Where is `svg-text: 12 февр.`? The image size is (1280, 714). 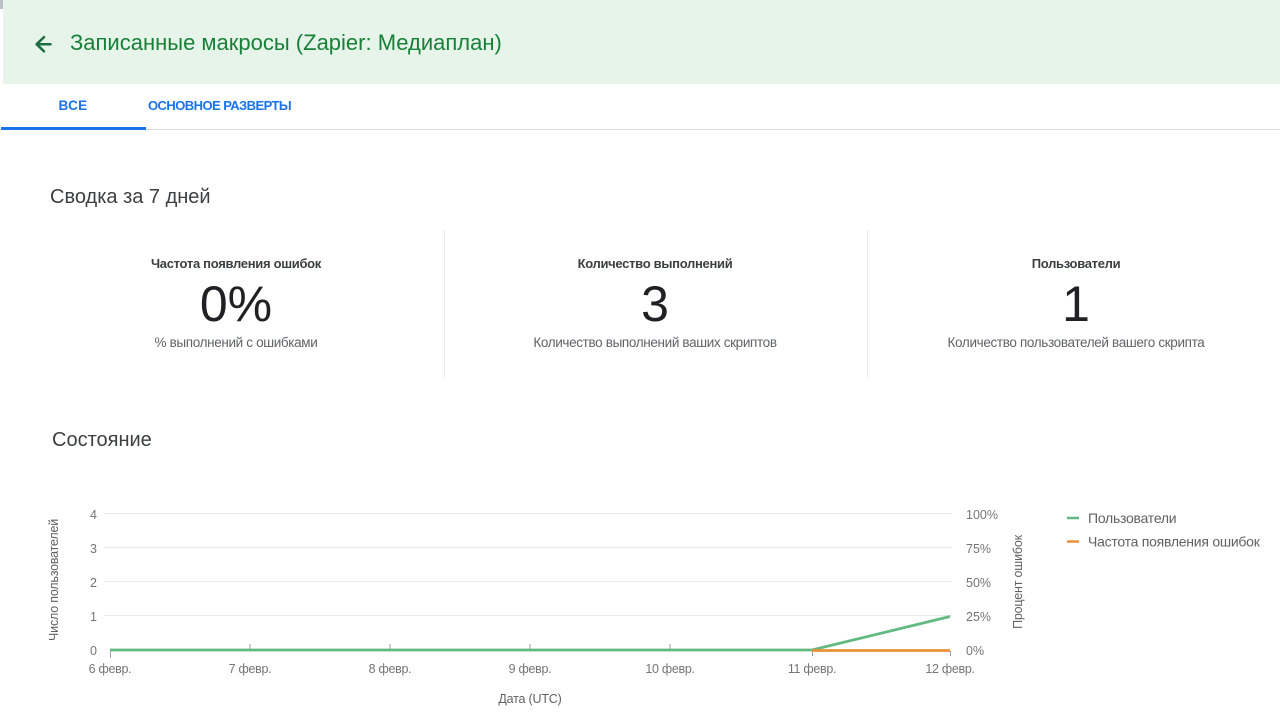
svg-text: 12 февр. is located at coordinates (949, 669).